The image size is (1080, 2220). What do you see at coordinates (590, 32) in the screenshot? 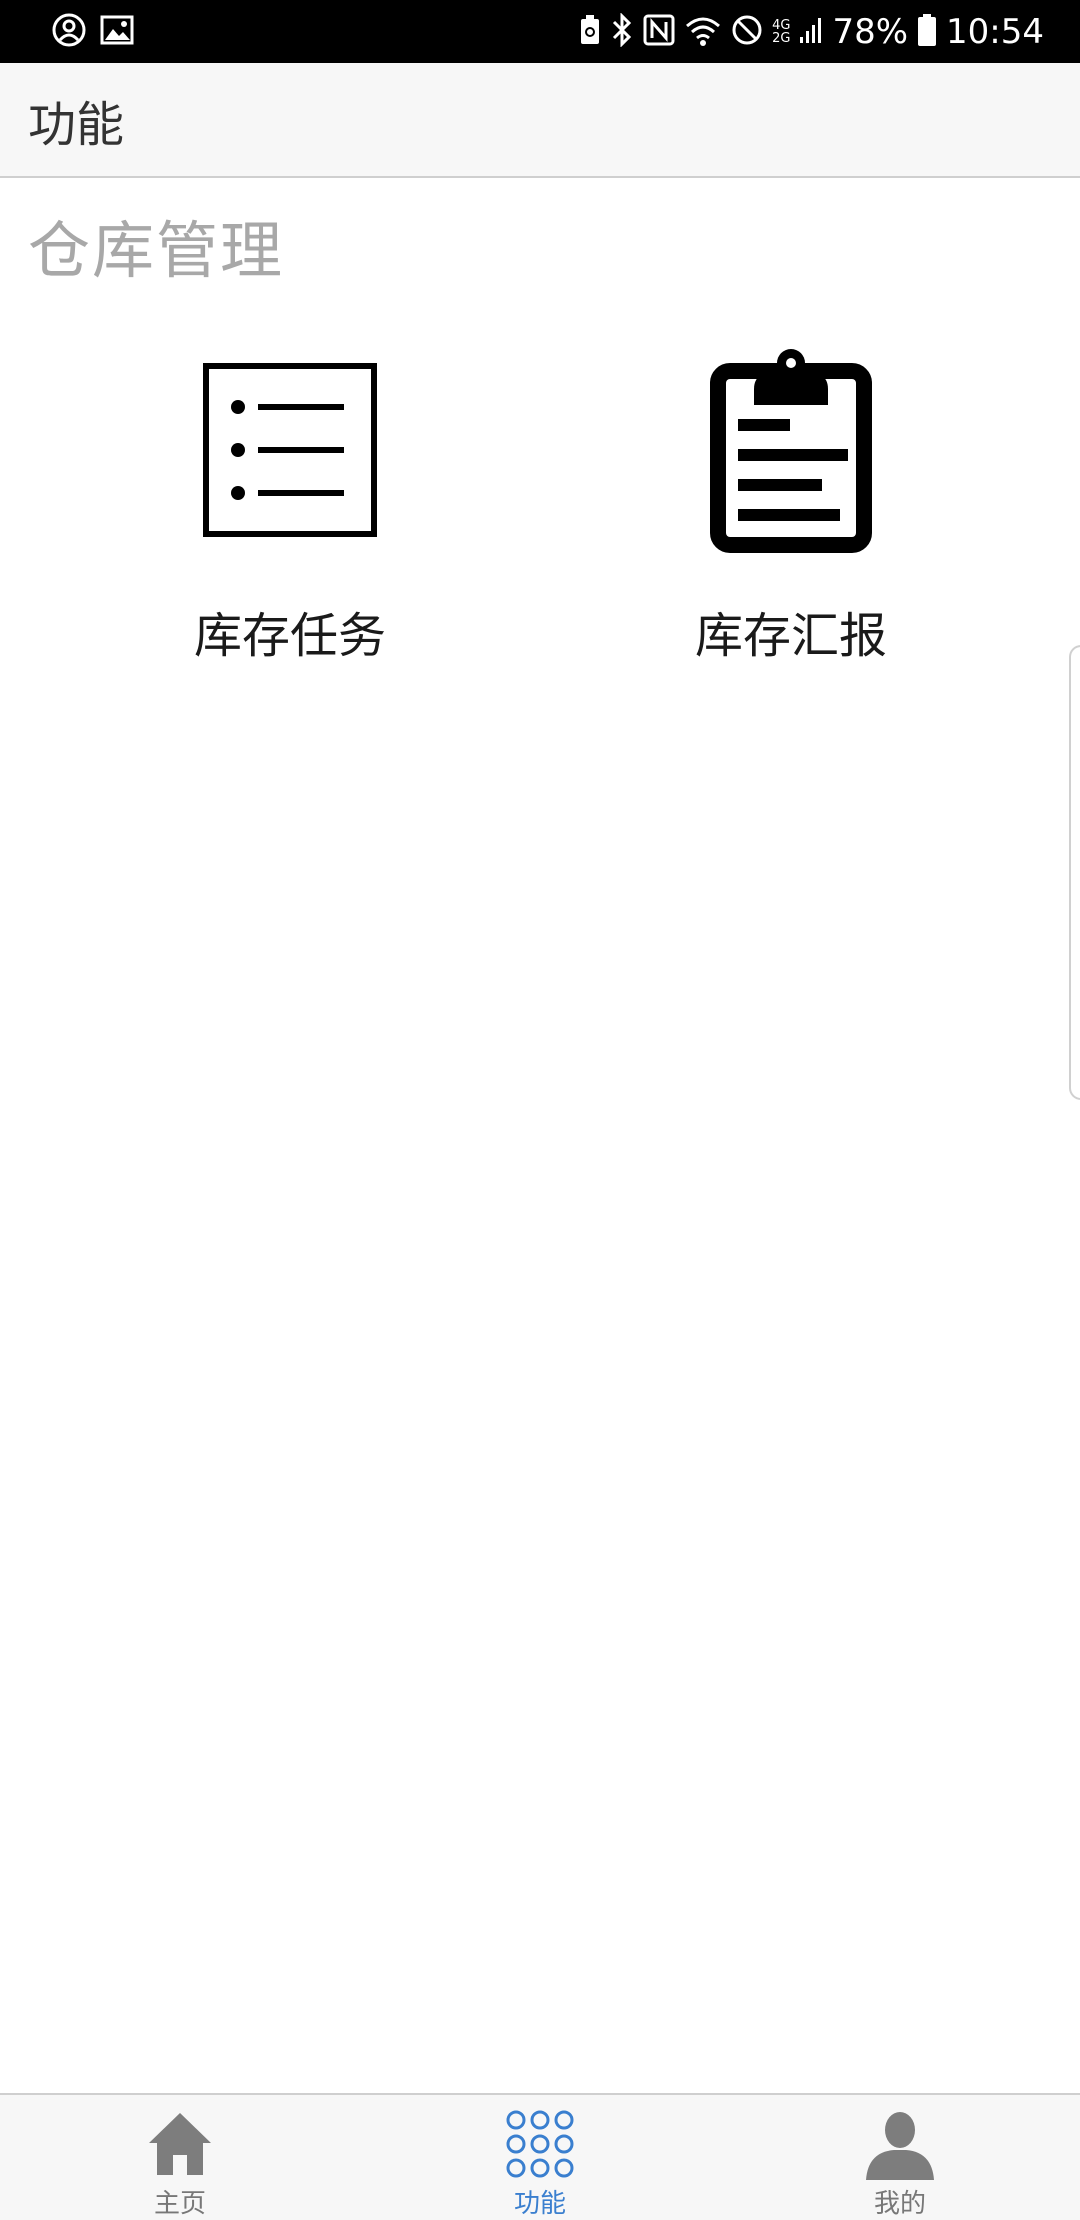
I see `battery-saver-icon` at bounding box center [590, 32].